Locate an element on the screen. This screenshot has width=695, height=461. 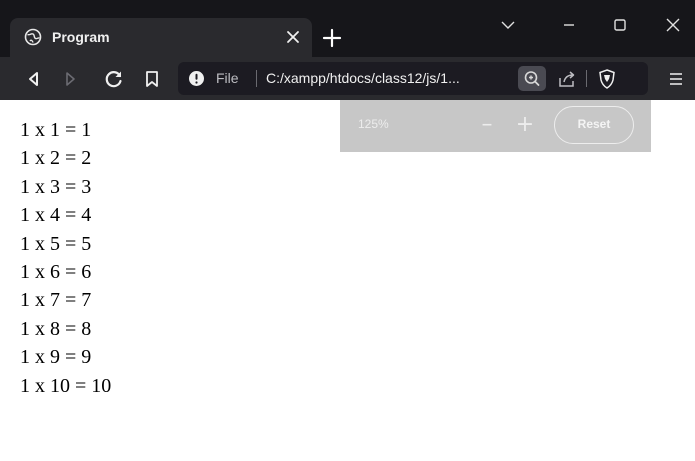
zoom-level: 125% is located at coordinates (373, 124).